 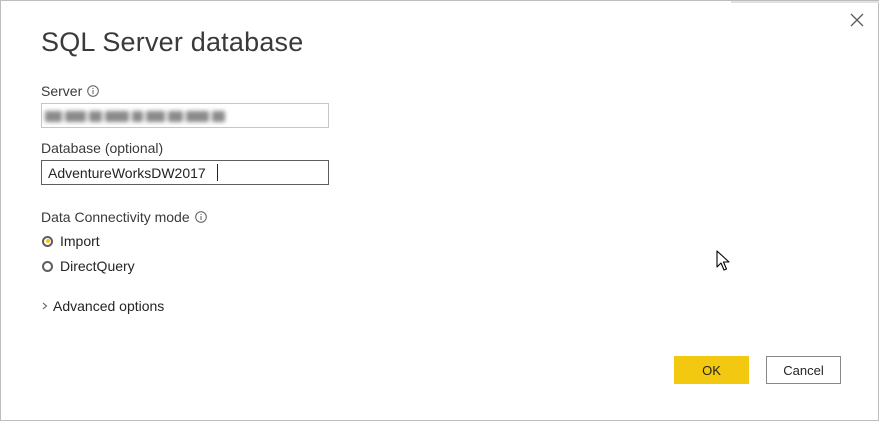 What do you see at coordinates (185, 172) in the screenshot?
I see `database-input` at bounding box center [185, 172].